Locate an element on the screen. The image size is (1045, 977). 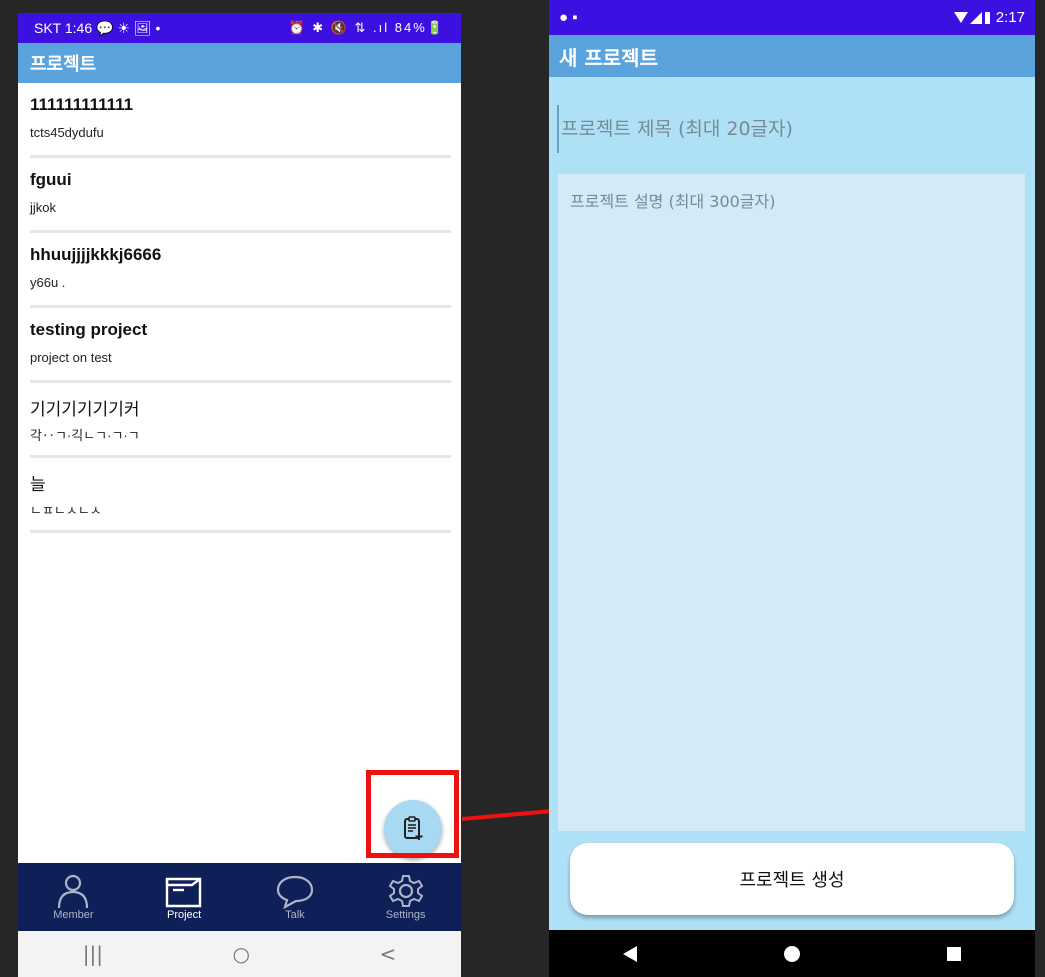
system-navigation-bar is located at coordinates (792, 953).